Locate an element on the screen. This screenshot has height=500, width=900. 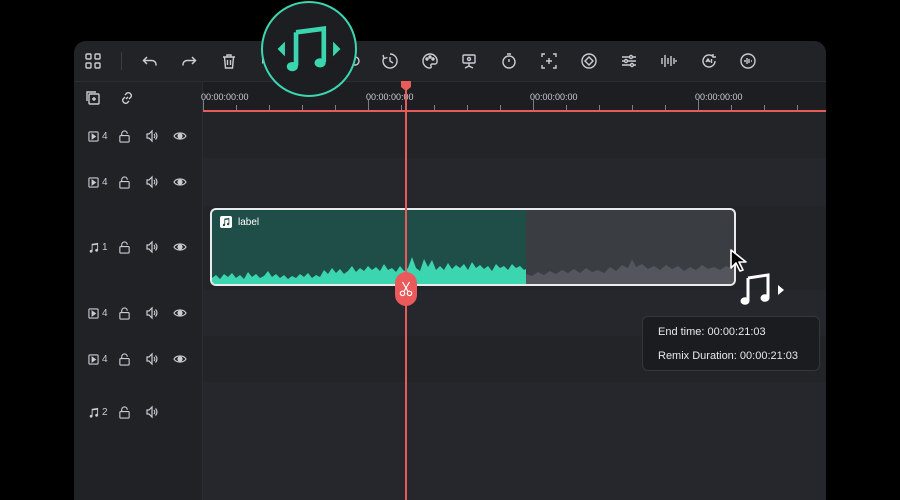
track-lane-video-4a is located at coordinates (514, 135).